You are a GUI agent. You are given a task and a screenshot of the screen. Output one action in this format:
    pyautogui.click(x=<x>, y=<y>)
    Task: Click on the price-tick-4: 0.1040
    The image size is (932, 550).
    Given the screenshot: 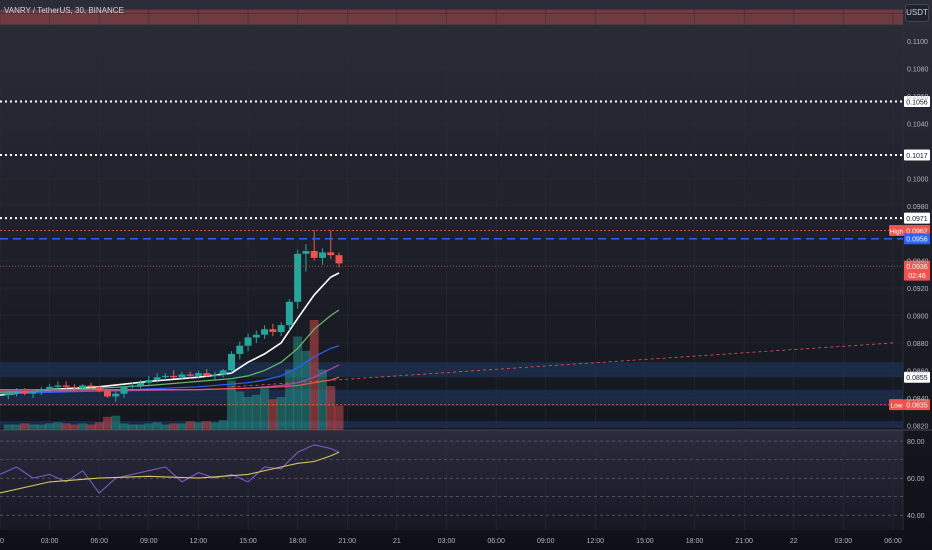 What is the action you would take?
    pyautogui.click(x=918, y=124)
    